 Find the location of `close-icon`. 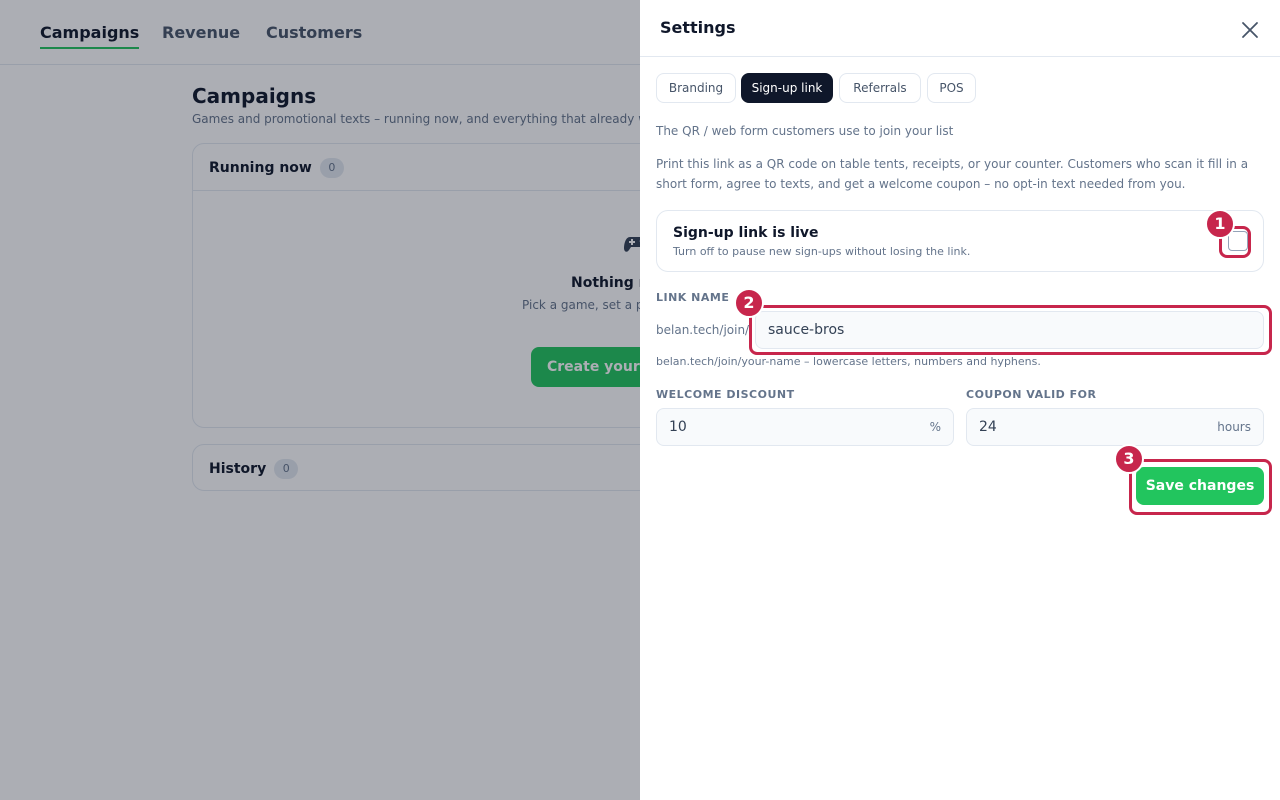

close-icon is located at coordinates (1250, 30).